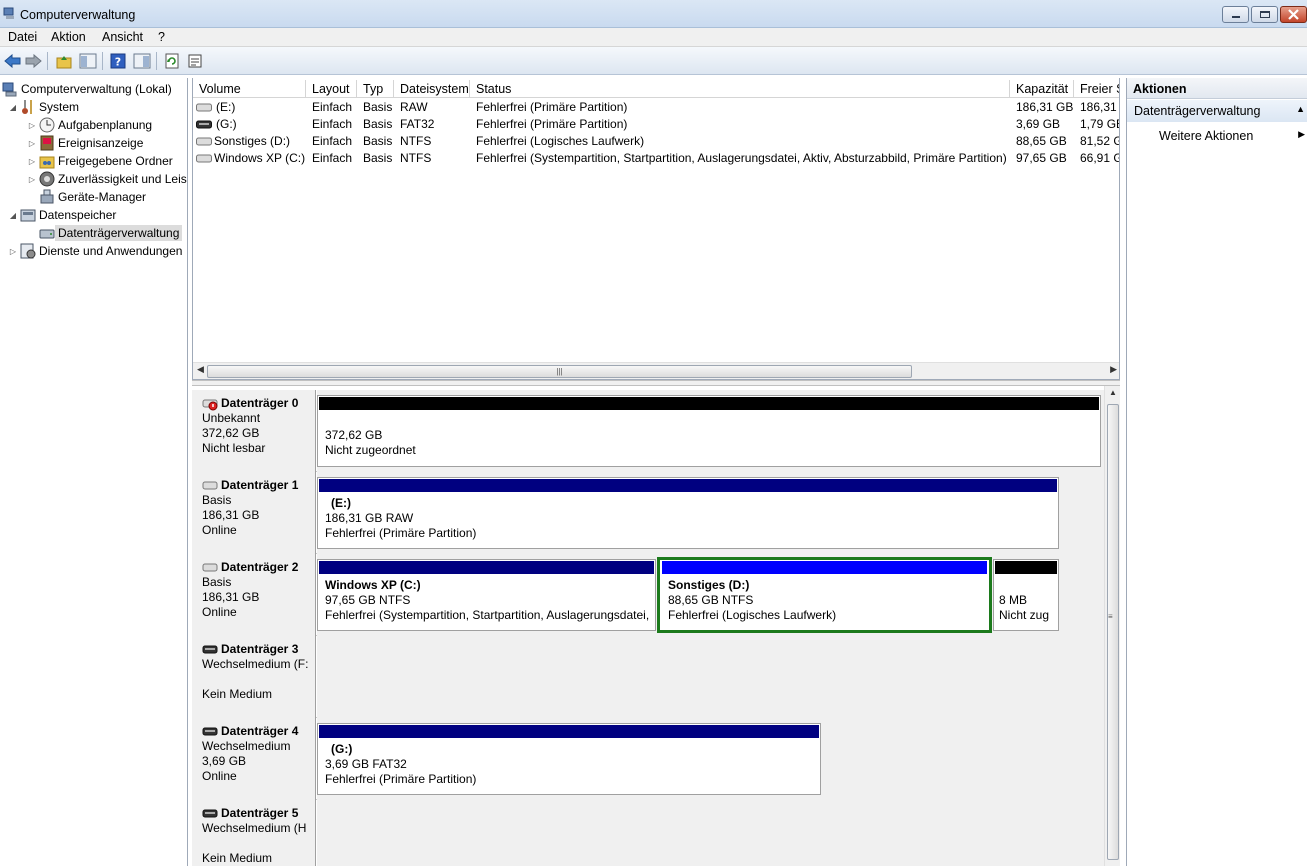 This screenshot has width=1307, height=866. What do you see at coordinates (1264, 14) in the screenshot?
I see `maximize-button` at bounding box center [1264, 14].